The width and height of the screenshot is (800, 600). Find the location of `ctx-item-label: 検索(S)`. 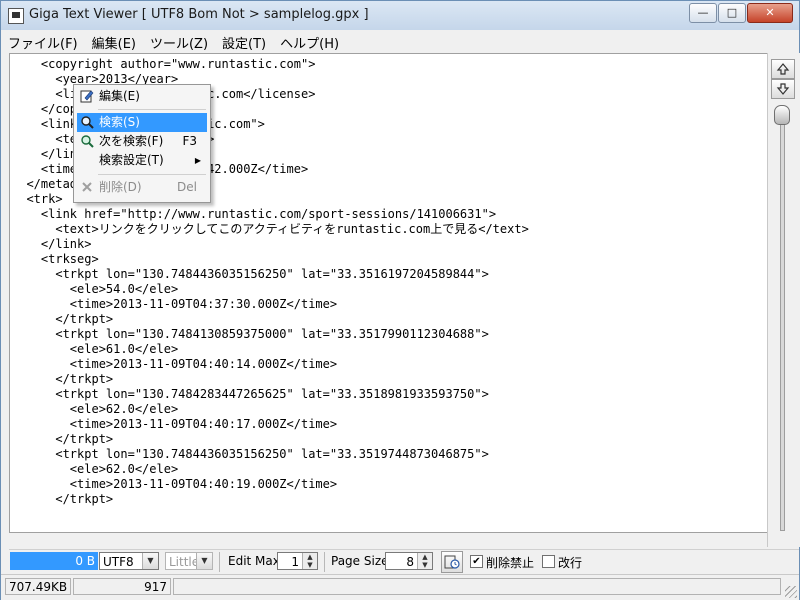

ctx-item-label: 検索(S) is located at coordinates (119, 122).